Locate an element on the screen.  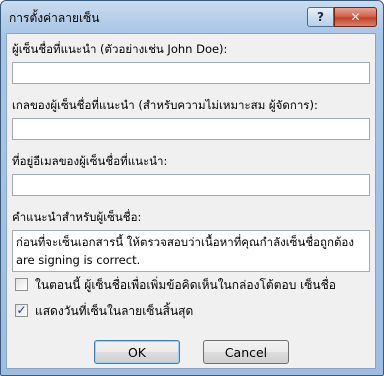
close-icon: ✕ is located at coordinates (355, 17).